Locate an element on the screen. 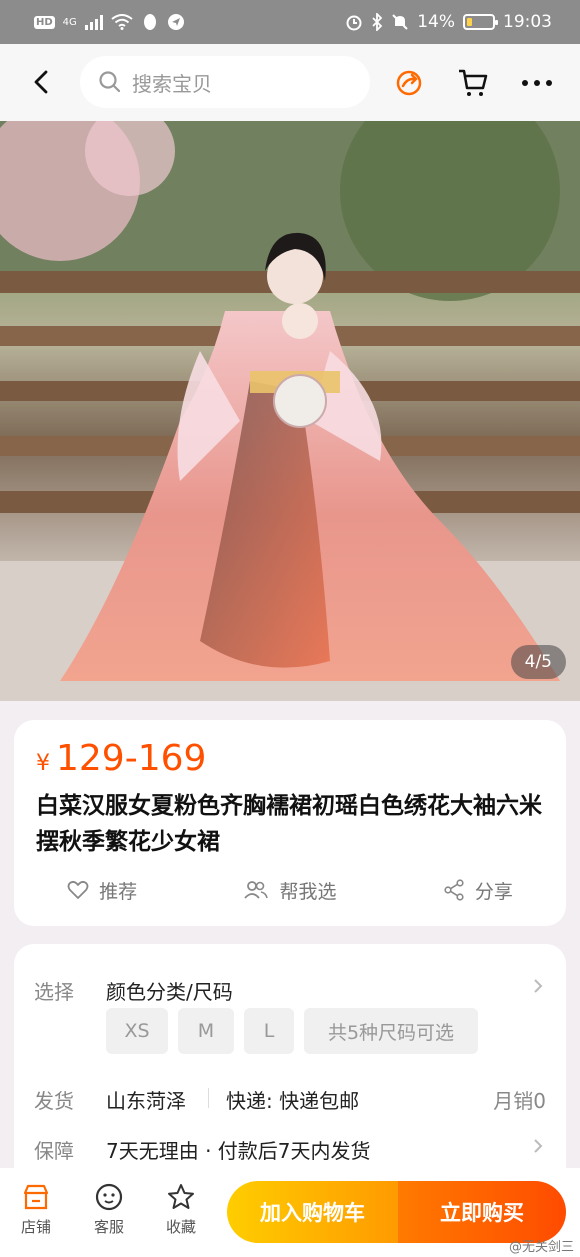 Image resolution: width=580 pixels, height=1257 pixels. chat-icon is located at coordinates (109, 1197).